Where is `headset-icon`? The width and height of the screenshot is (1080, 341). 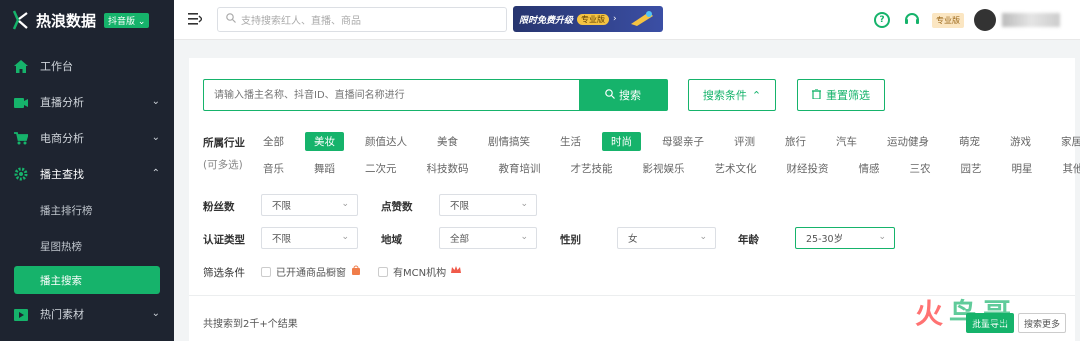
headset-icon is located at coordinates (912, 20).